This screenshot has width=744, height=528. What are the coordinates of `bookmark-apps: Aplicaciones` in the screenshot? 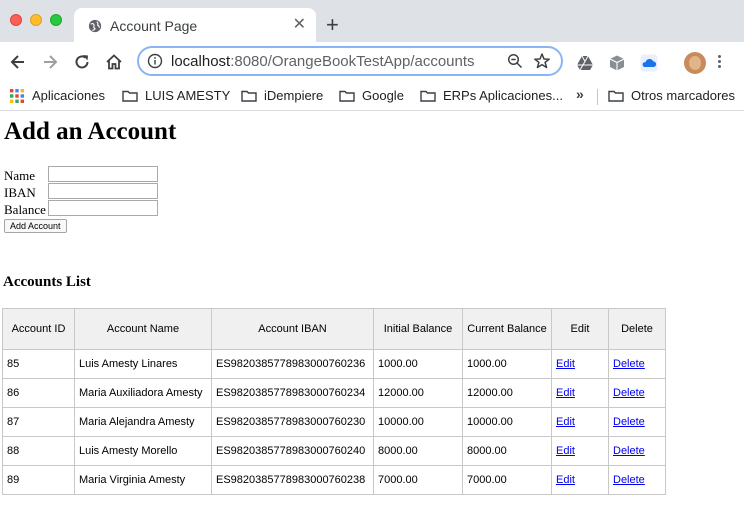 It's located at (57, 96).